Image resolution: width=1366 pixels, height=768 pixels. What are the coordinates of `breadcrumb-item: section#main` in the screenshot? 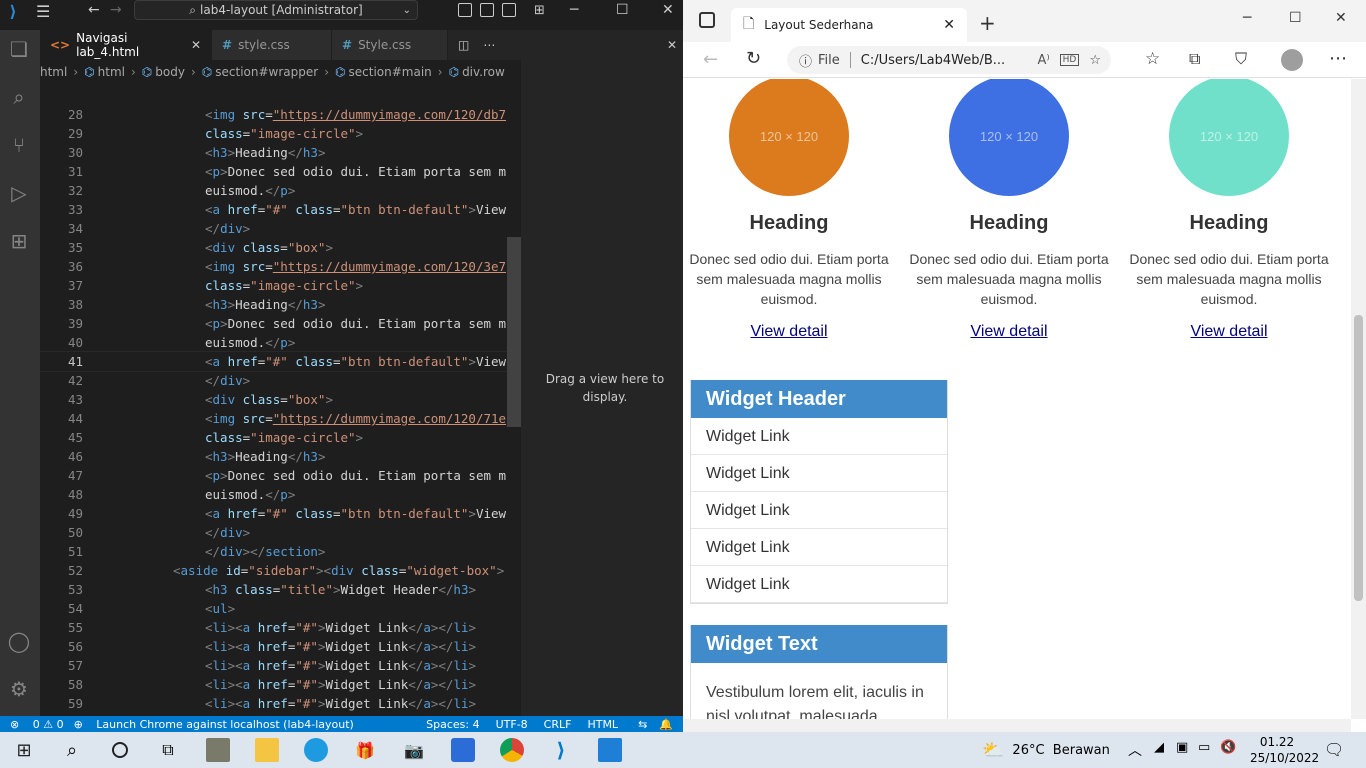 It's located at (390, 72).